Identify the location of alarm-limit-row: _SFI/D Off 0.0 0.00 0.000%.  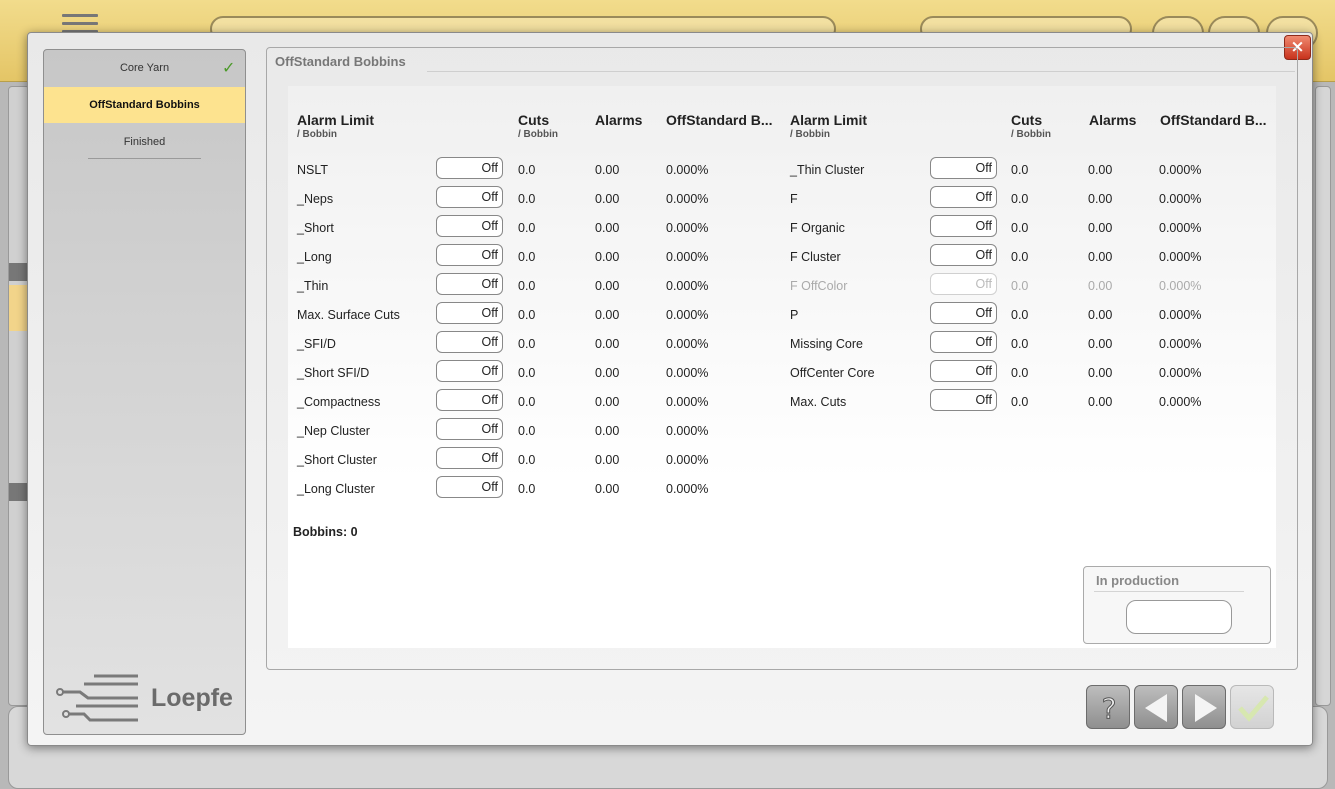
(535, 343).